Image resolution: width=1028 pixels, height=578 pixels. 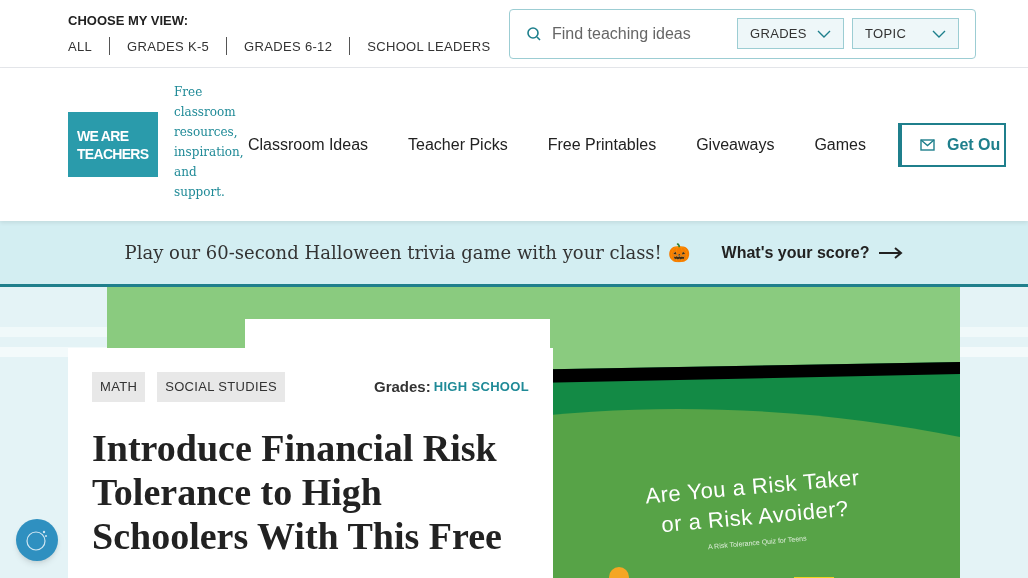 I want to click on tagline: Free classroom resources, inspiration, and support., so click(x=209, y=142).